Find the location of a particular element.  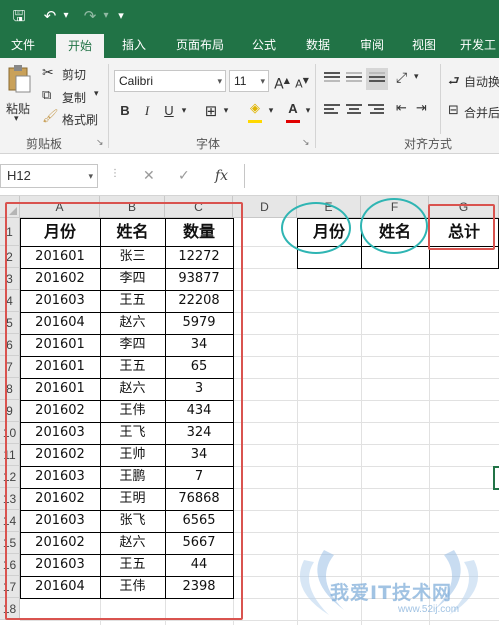

font-color-swatch is located at coordinates (293, 121).